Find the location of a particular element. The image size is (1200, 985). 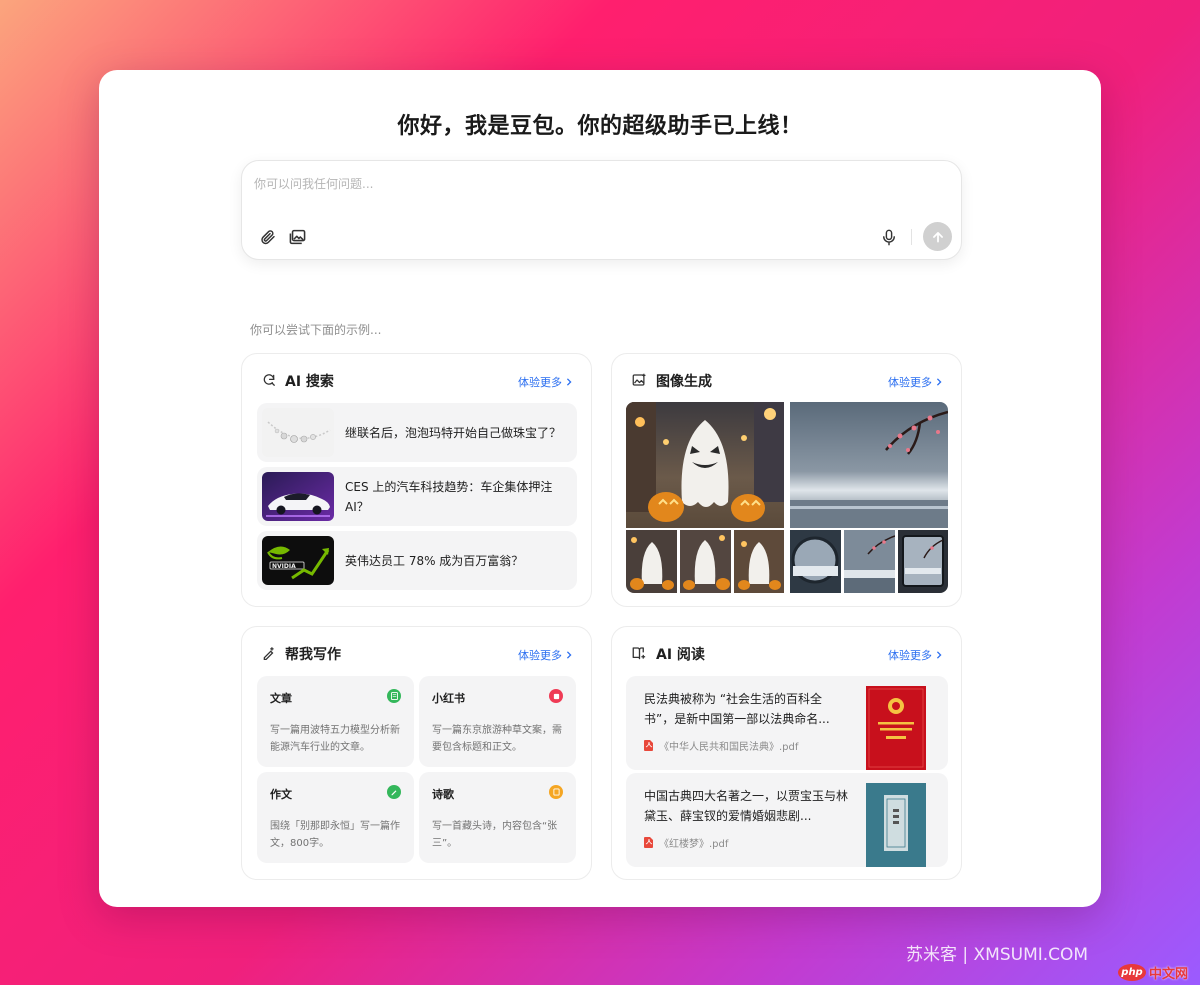

pencil-icon is located at coordinates (394, 792).